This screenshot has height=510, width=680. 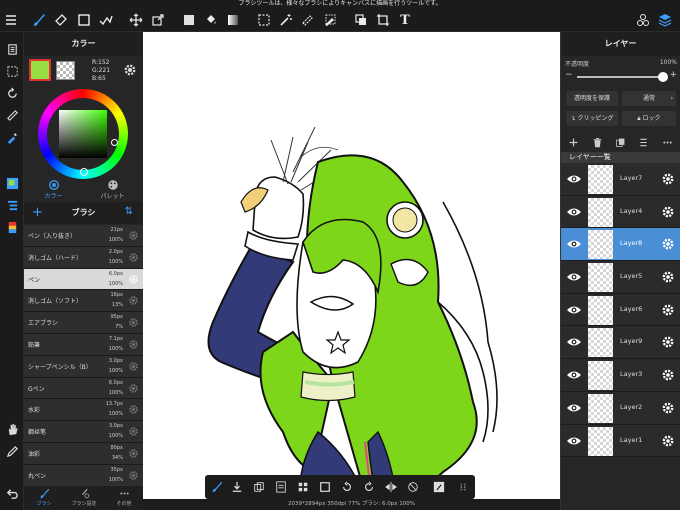 What do you see at coordinates (83, 257) in the screenshot?
I see `brush-row: 消しゴム（ハード） 2.0px 100%` at bounding box center [83, 257].